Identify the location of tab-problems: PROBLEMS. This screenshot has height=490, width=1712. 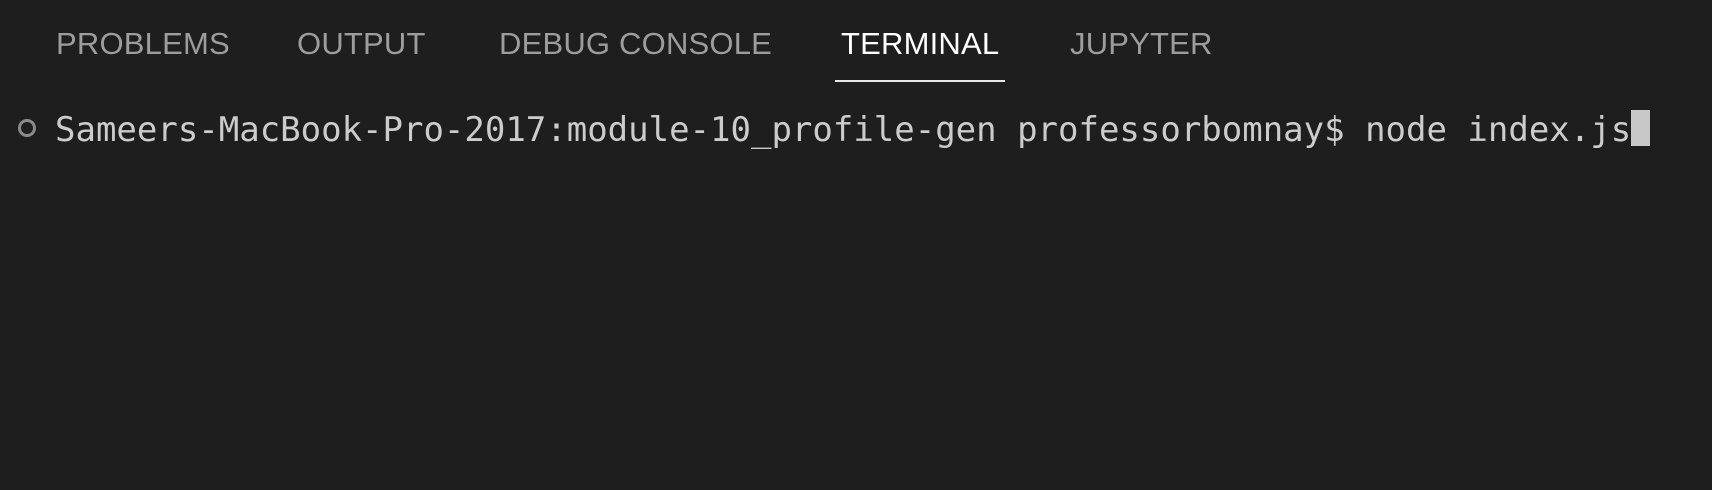
(143, 41).